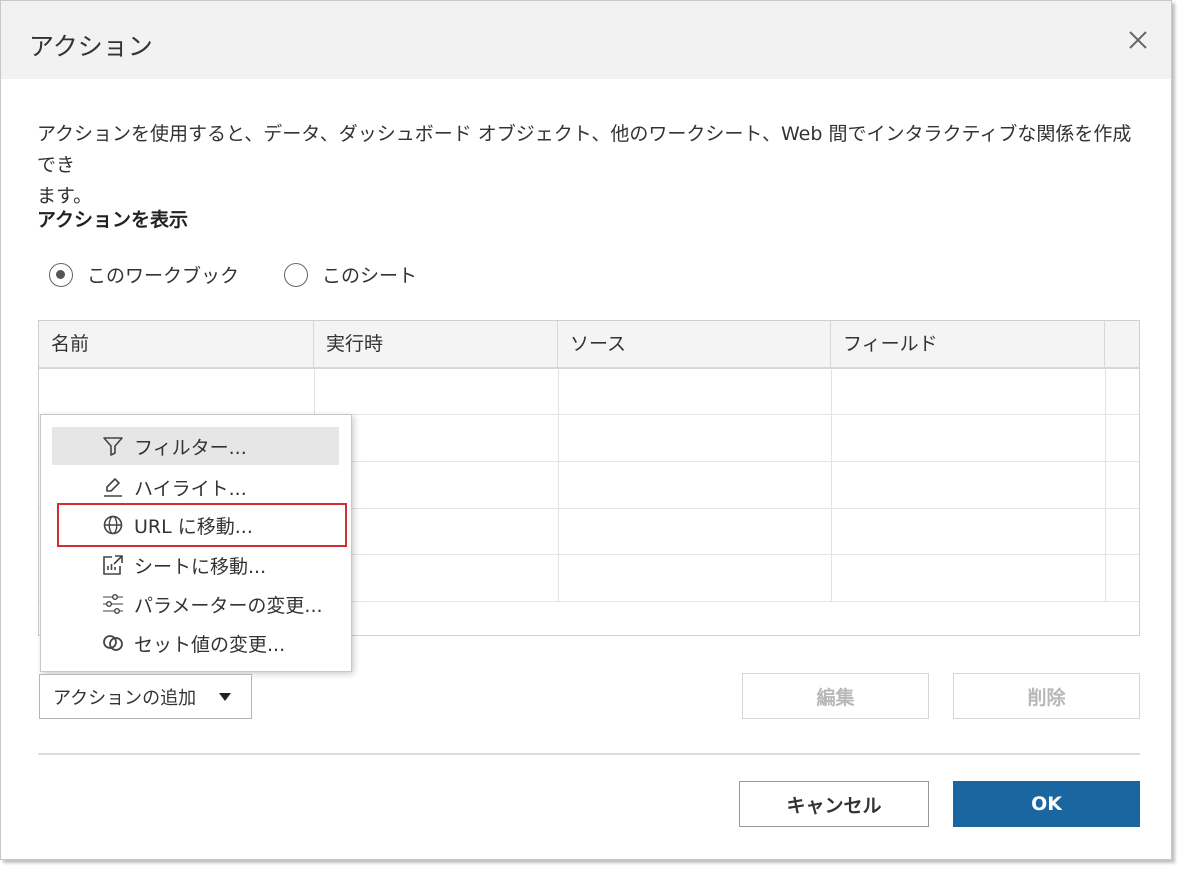  What do you see at coordinates (835, 696) in the screenshot?
I see `edit-button: 編集` at bounding box center [835, 696].